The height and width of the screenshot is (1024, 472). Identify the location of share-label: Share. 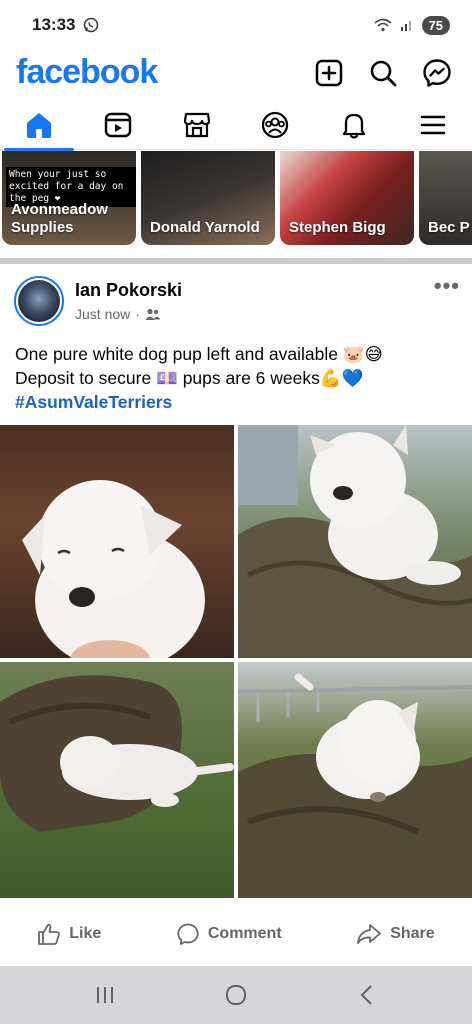
(412, 933).